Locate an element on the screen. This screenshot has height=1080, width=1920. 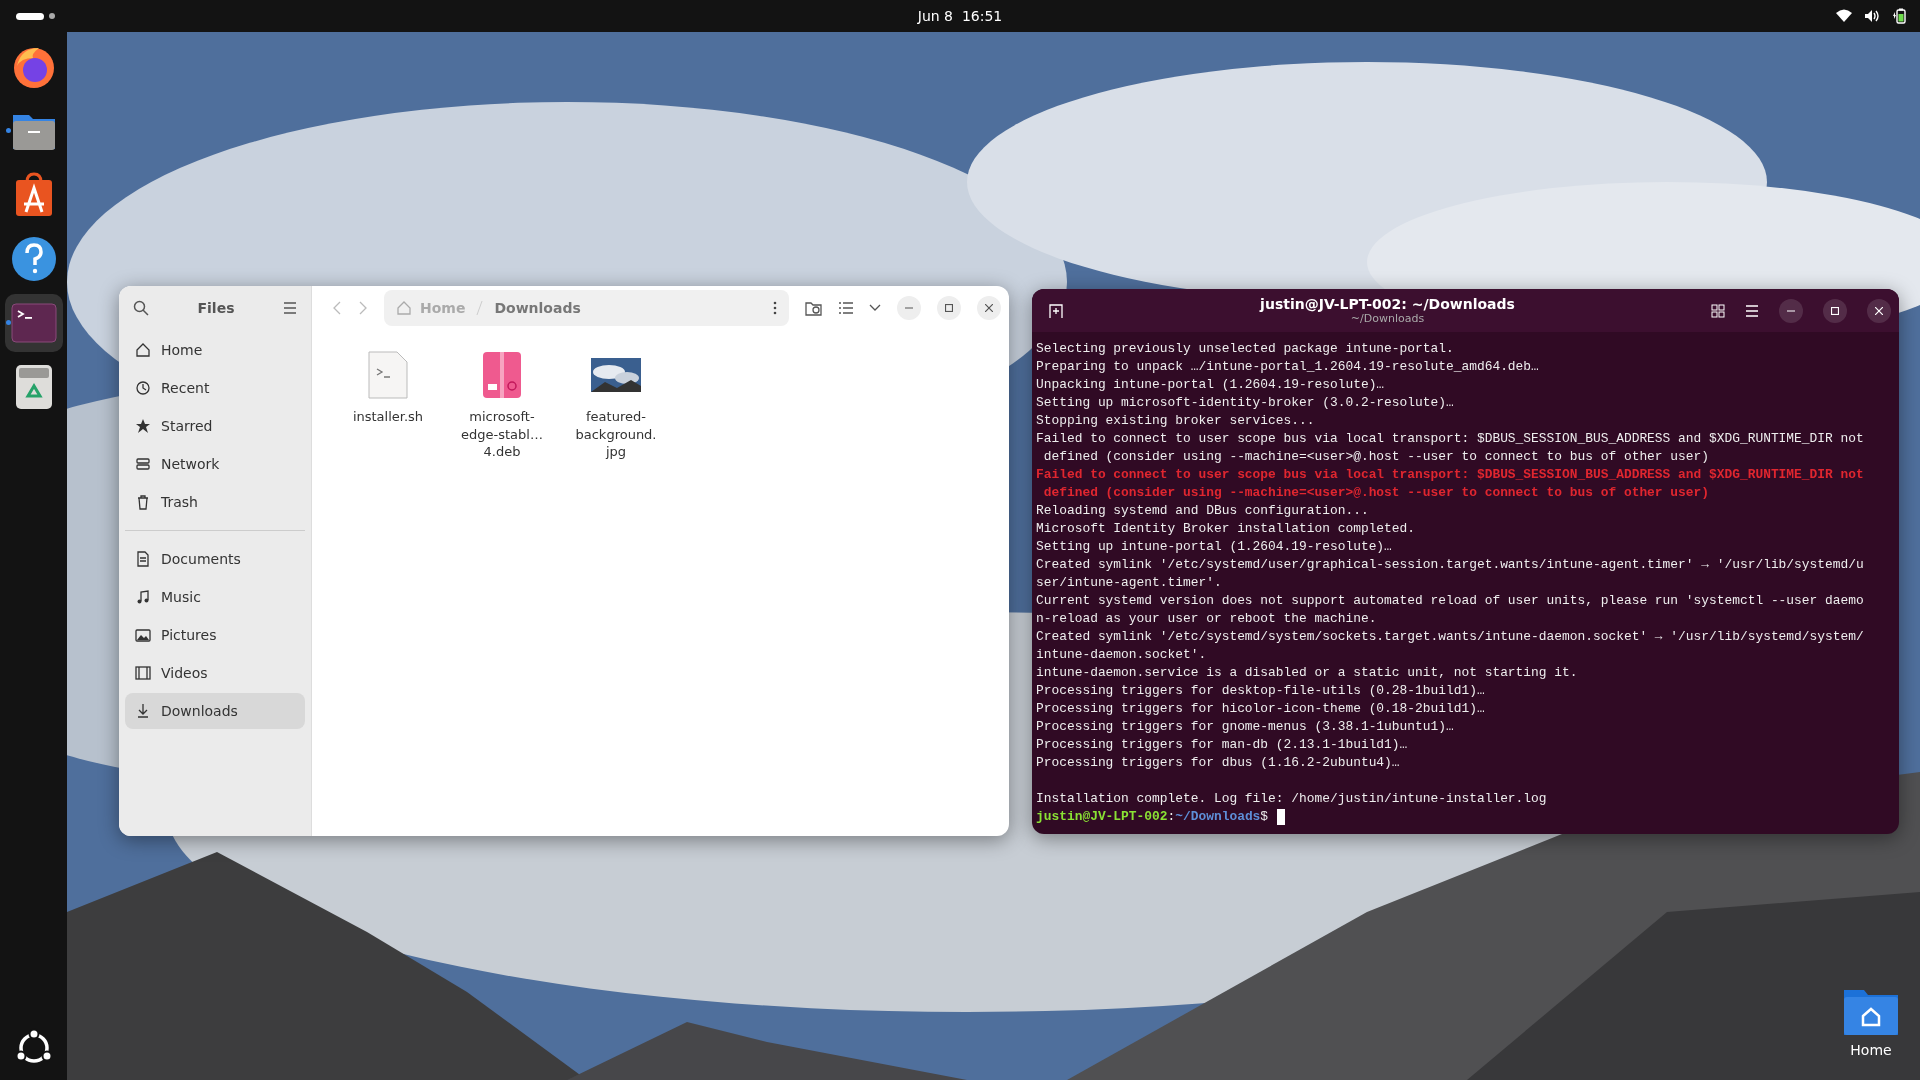
shopping-bag-icon is located at coordinates (33, 195).